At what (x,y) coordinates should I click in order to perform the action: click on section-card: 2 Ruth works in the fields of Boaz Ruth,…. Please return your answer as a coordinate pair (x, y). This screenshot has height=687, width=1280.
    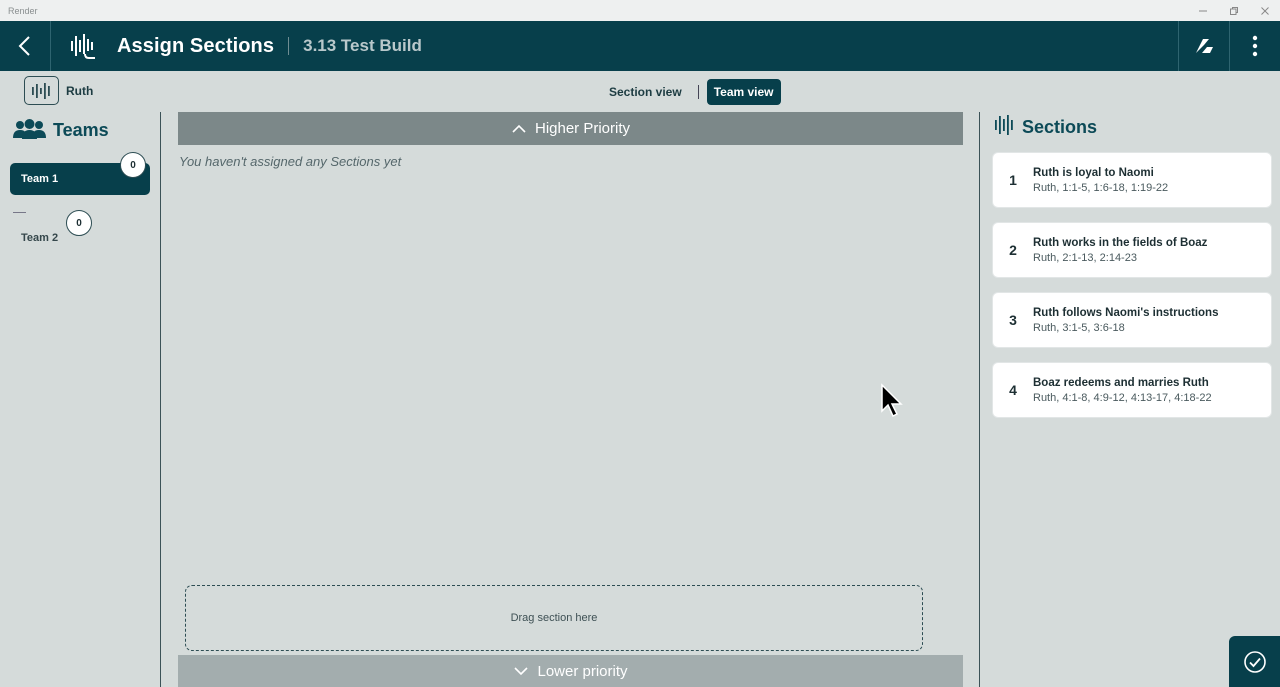
    Looking at the image, I should click on (1132, 250).